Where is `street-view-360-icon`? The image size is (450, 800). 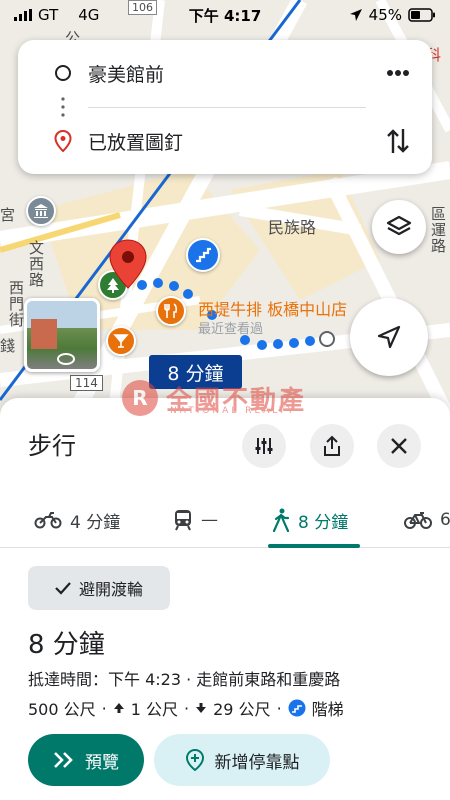
street-view-360-icon is located at coordinates (66, 359).